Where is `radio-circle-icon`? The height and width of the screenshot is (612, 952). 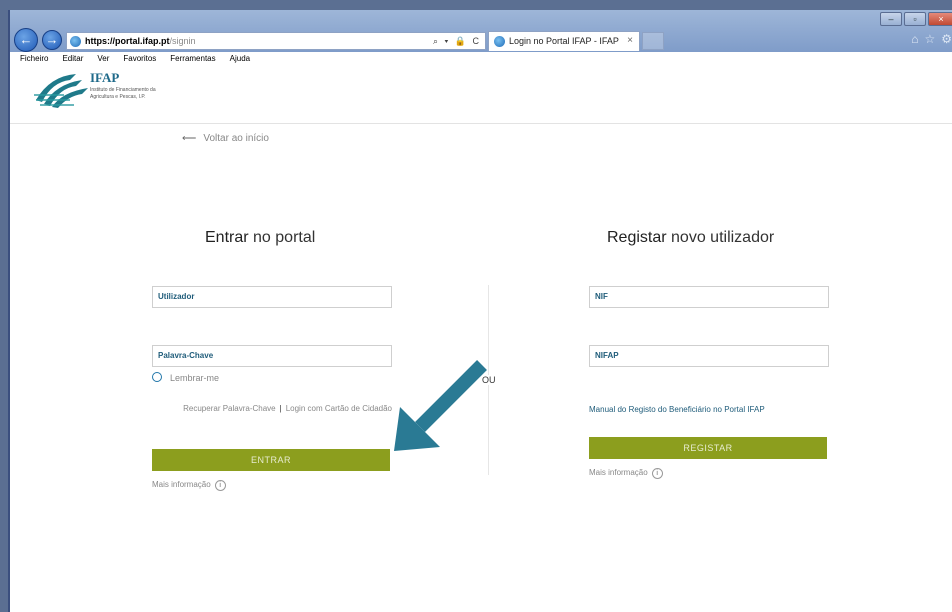 radio-circle-icon is located at coordinates (157, 377).